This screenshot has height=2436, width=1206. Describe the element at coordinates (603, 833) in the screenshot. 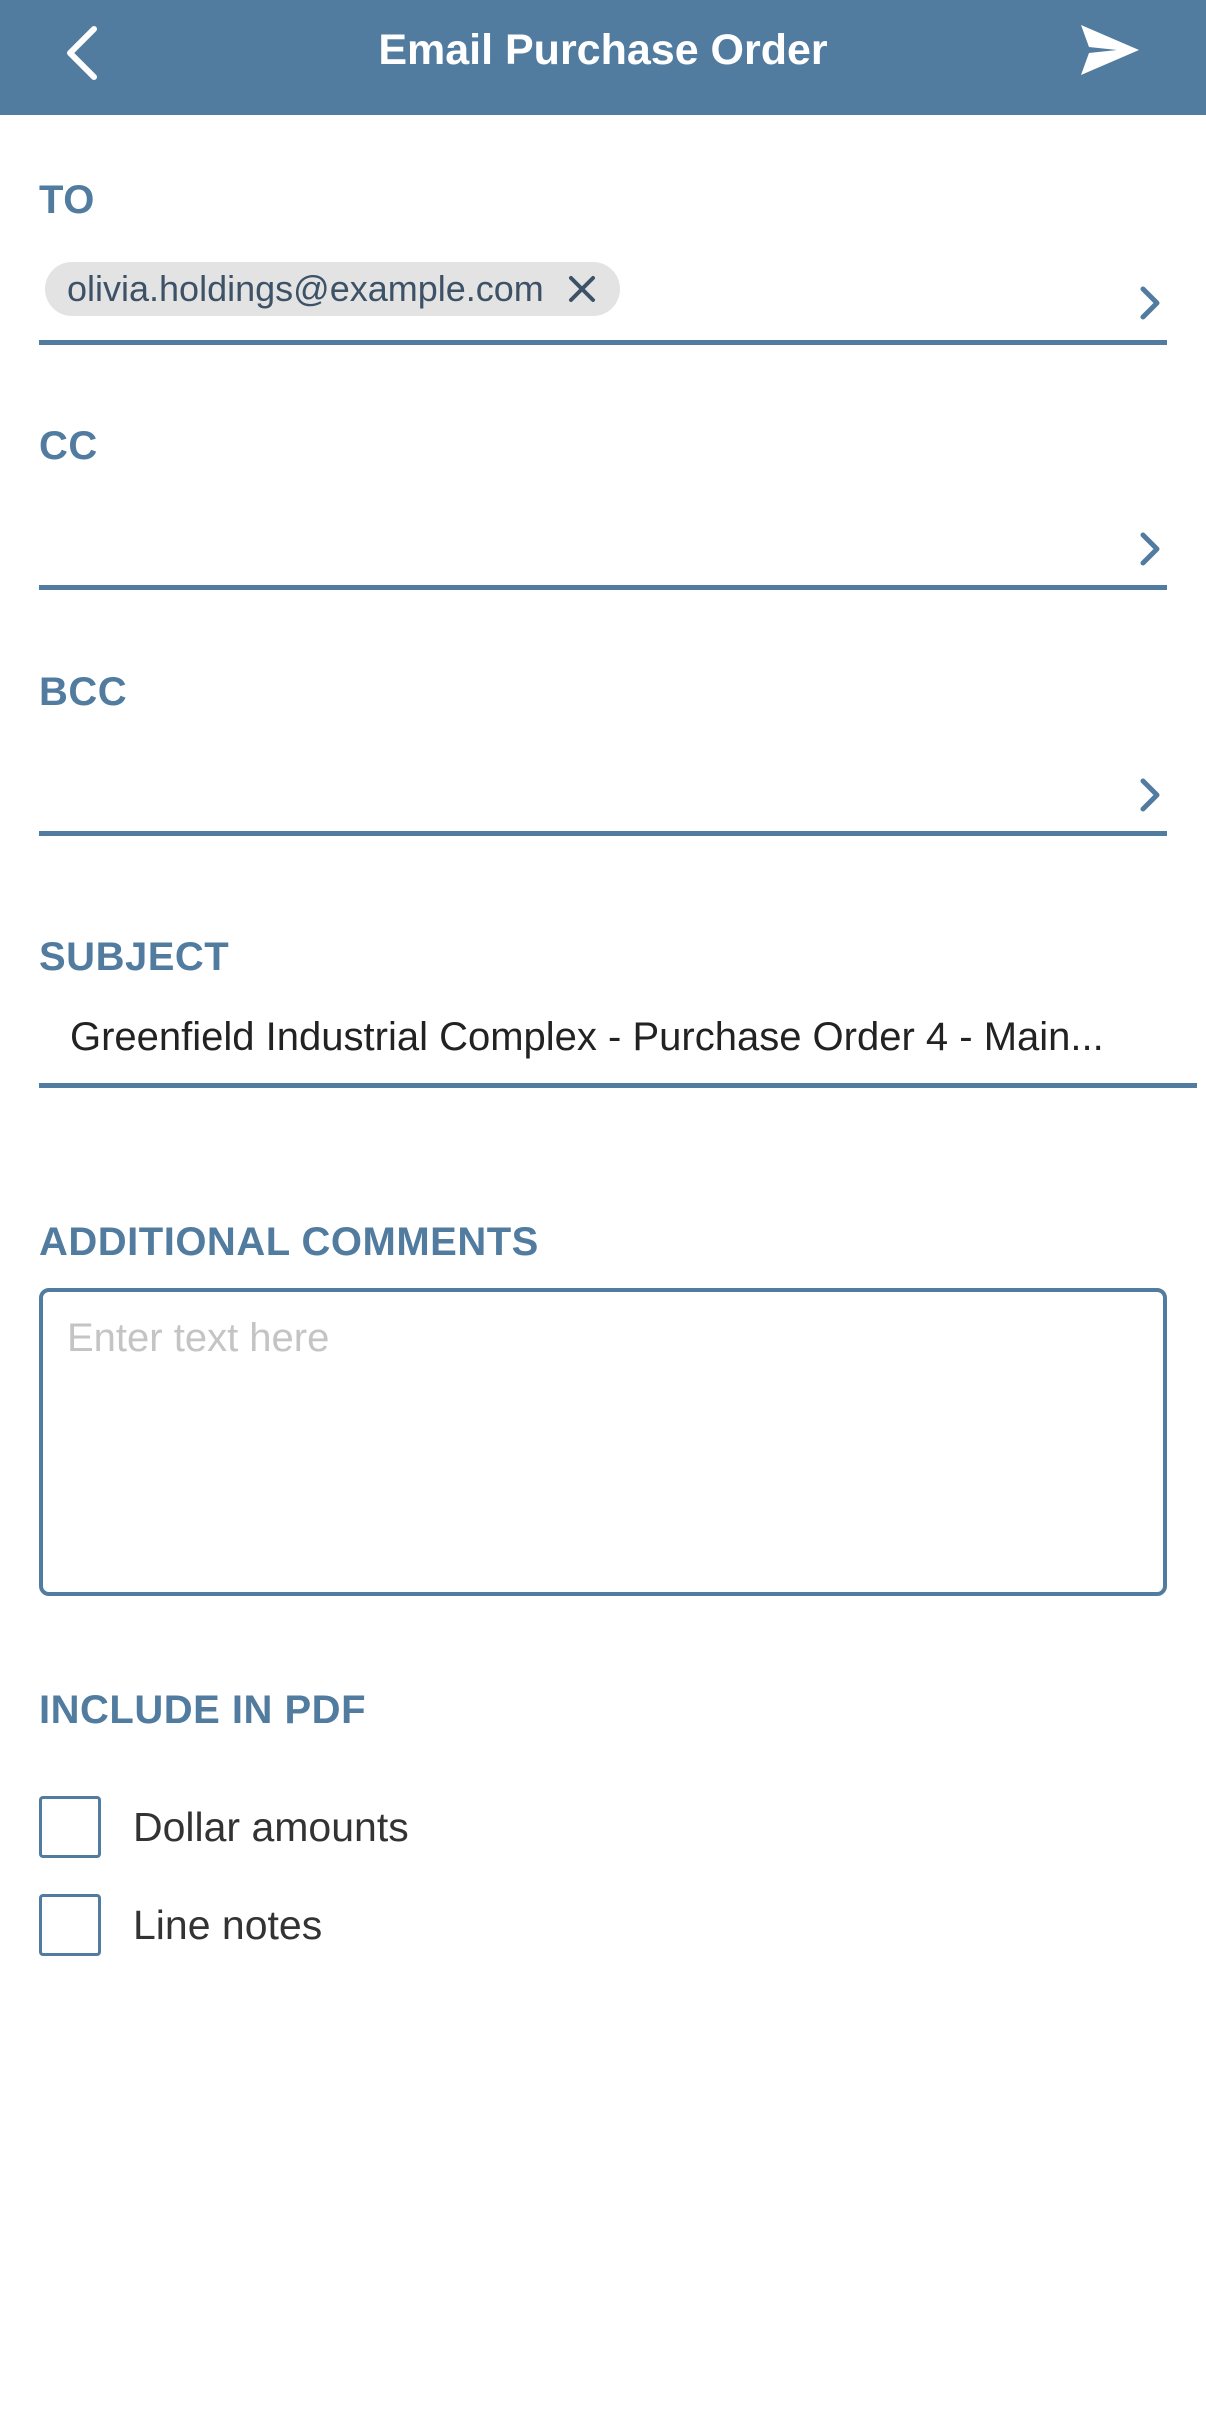

I see `bcc-field` at that location.